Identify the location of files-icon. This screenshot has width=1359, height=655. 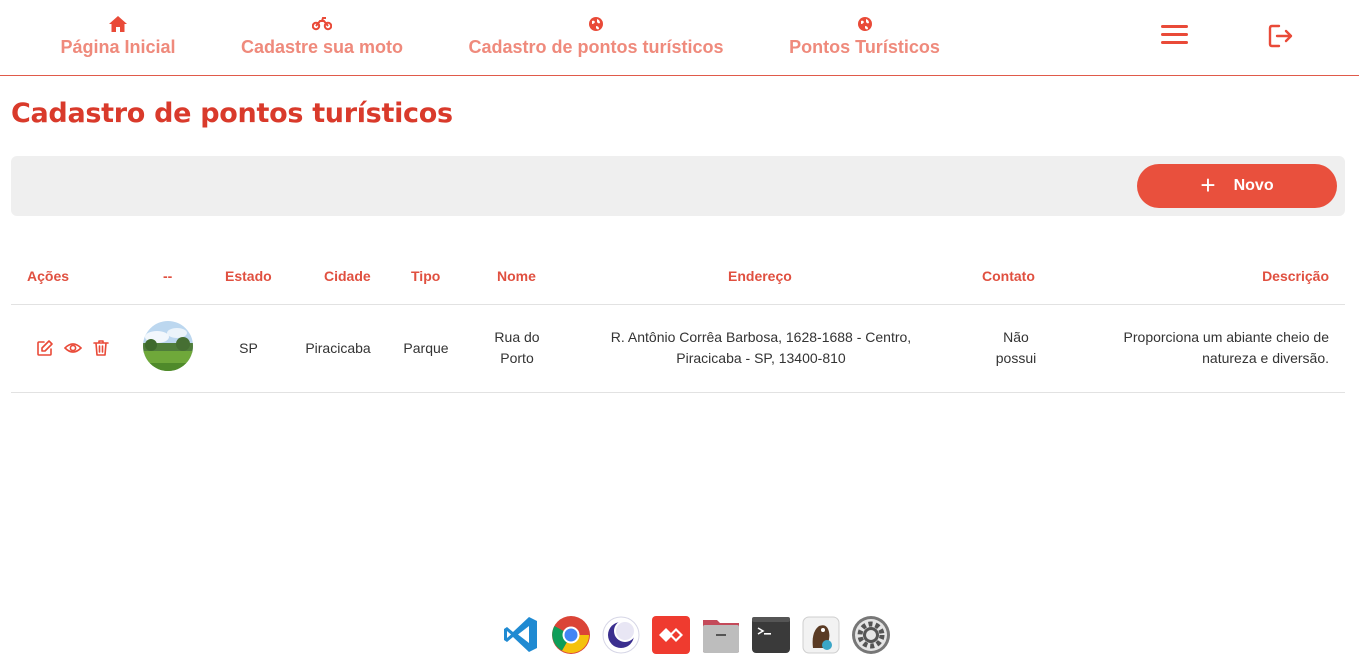
(721, 634).